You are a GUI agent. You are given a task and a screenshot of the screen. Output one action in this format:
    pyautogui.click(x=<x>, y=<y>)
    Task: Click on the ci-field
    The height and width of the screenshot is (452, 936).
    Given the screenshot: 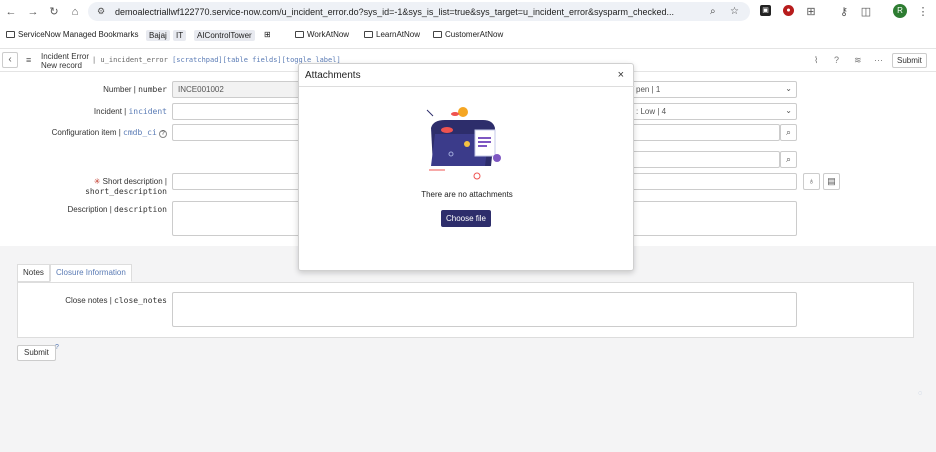 What is the action you would take?
    pyautogui.click(x=237, y=132)
    